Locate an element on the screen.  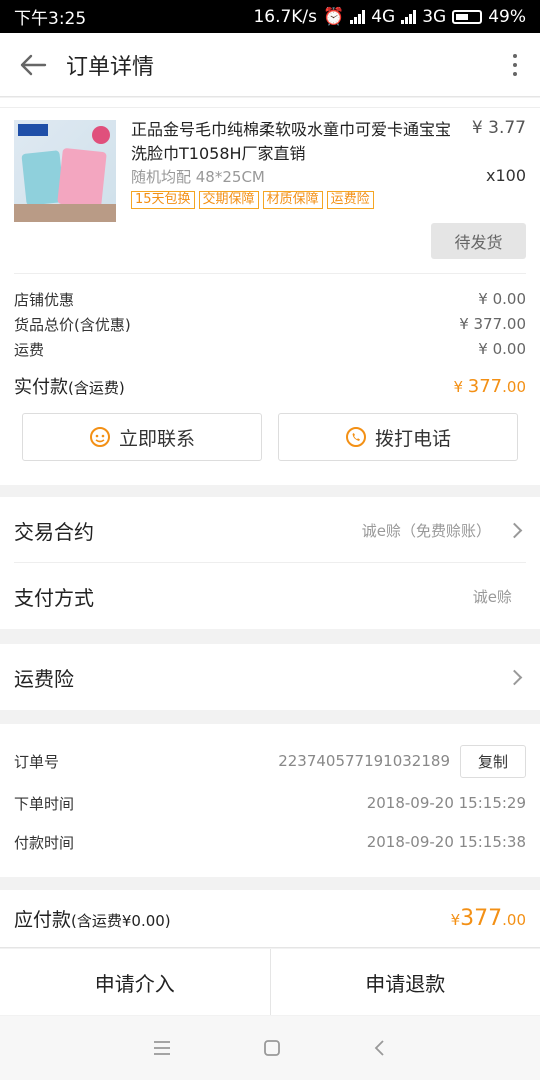
service-badges: 15天包换 交期保障 材质保障 运费险 is located at coordinates (252, 200).